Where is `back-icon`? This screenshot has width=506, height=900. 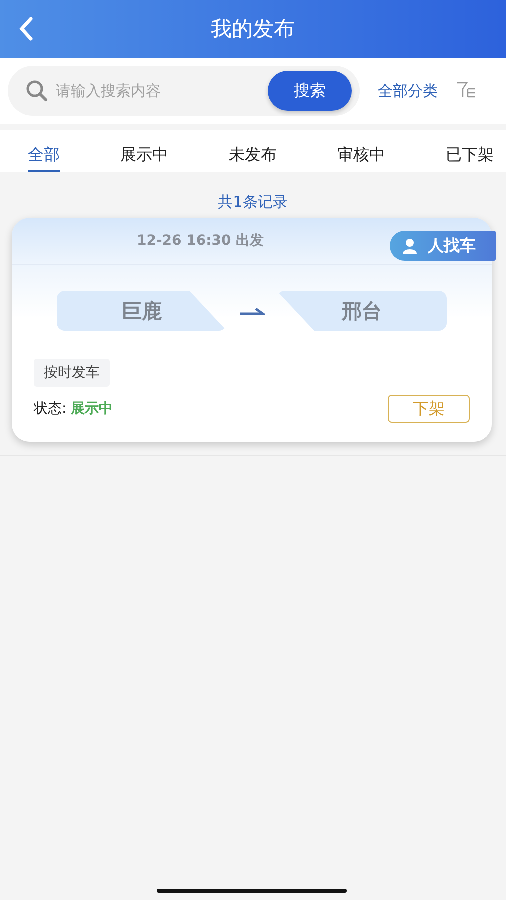 back-icon is located at coordinates (26, 29).